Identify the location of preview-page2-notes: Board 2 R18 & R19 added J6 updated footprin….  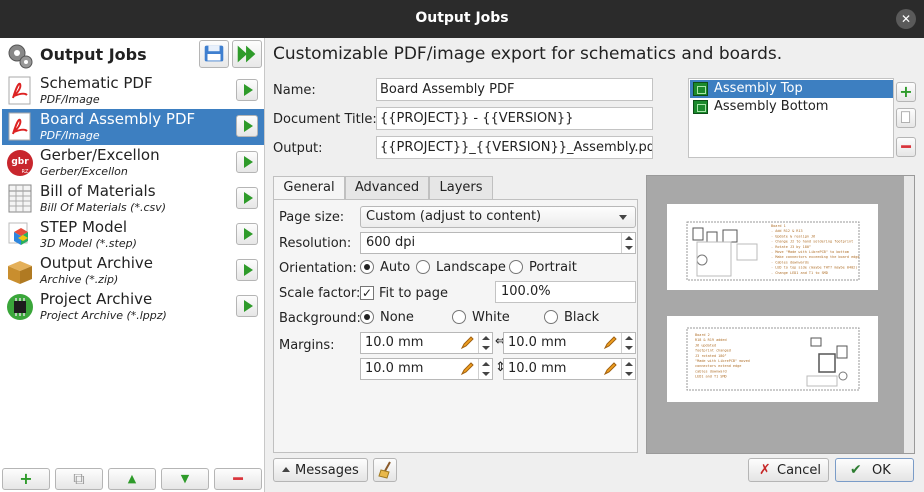
(722, 356).